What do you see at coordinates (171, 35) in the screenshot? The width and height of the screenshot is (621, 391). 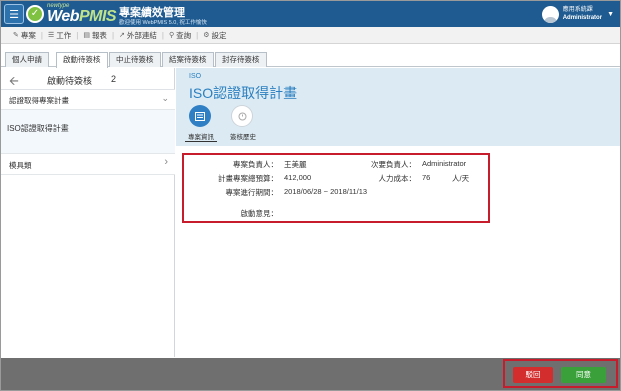 I see `search-icon: ⚲` at bounding box center [171, 35].